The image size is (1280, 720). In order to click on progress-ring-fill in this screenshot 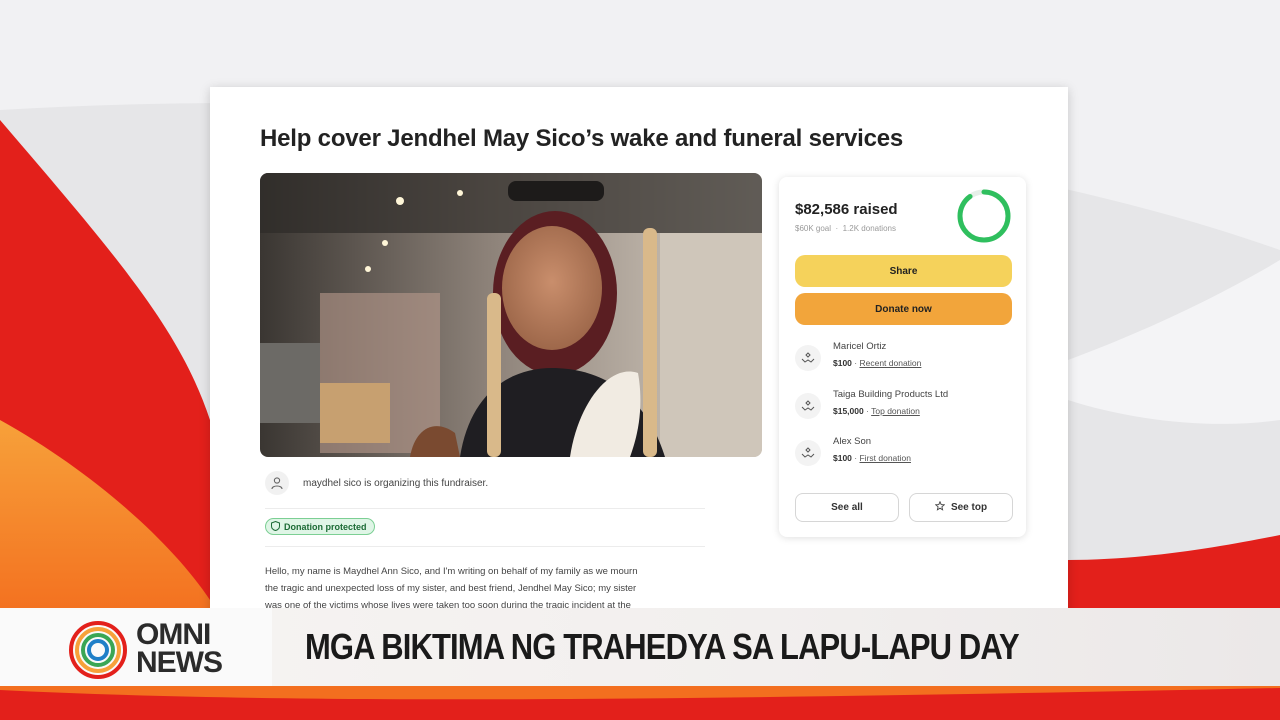, I will do `click(984, 216)`.